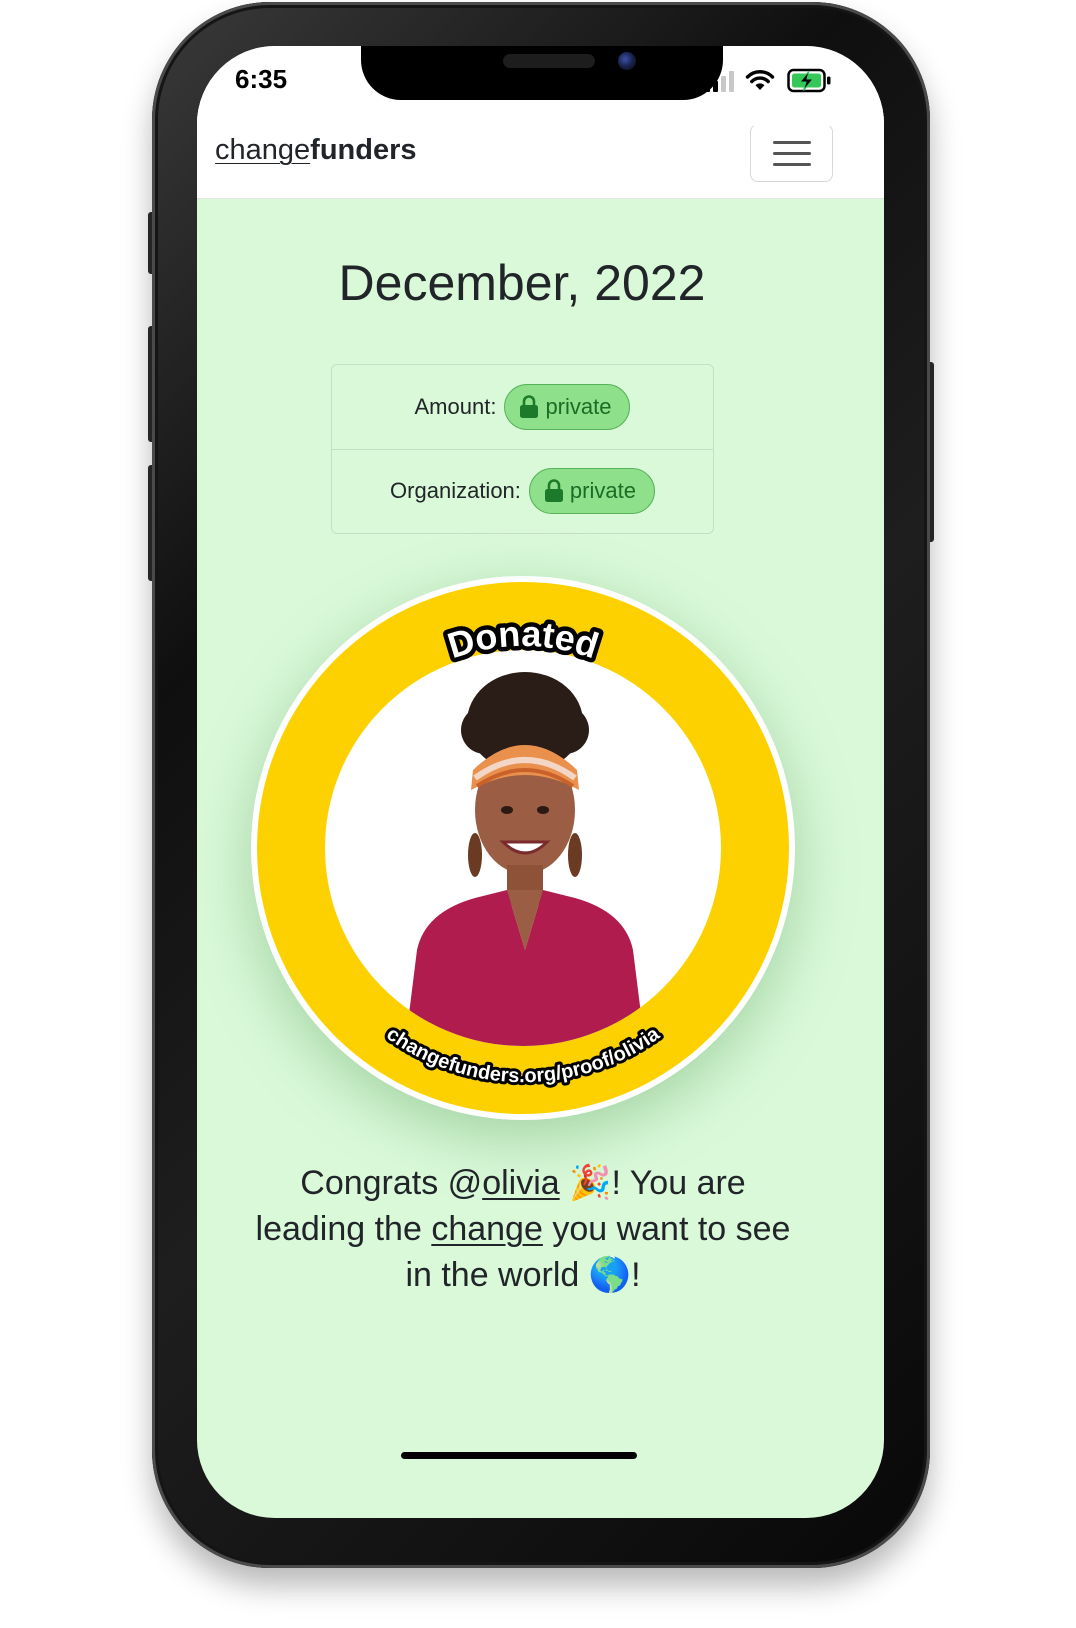 The width and height of the screenshot is (1076, 1628). Describe the element at coordinates (363, 150) in the screenshot. I see `brand-funders-text: funders` at that location.